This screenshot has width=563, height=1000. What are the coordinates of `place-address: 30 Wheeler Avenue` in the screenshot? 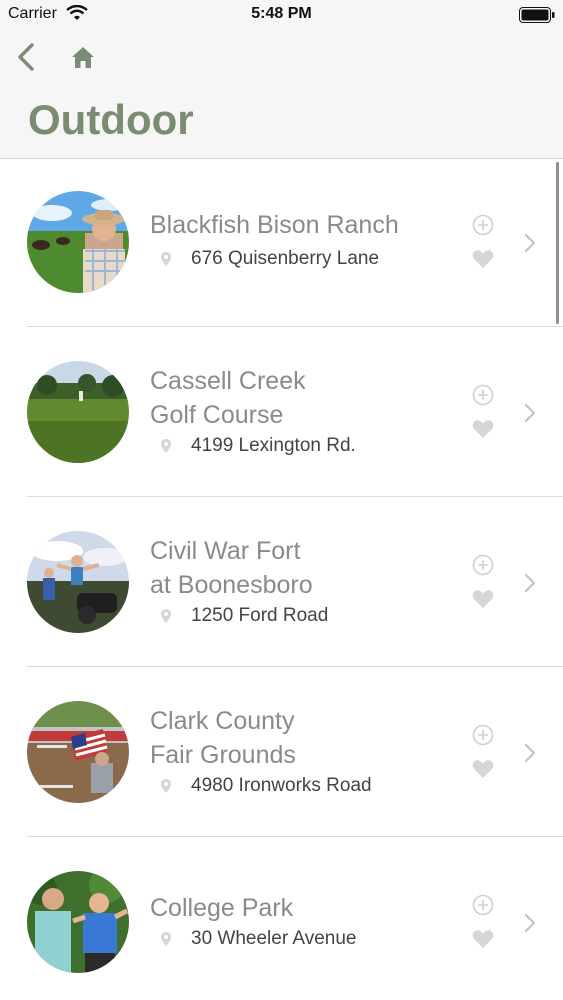 It's located at (274, 938).